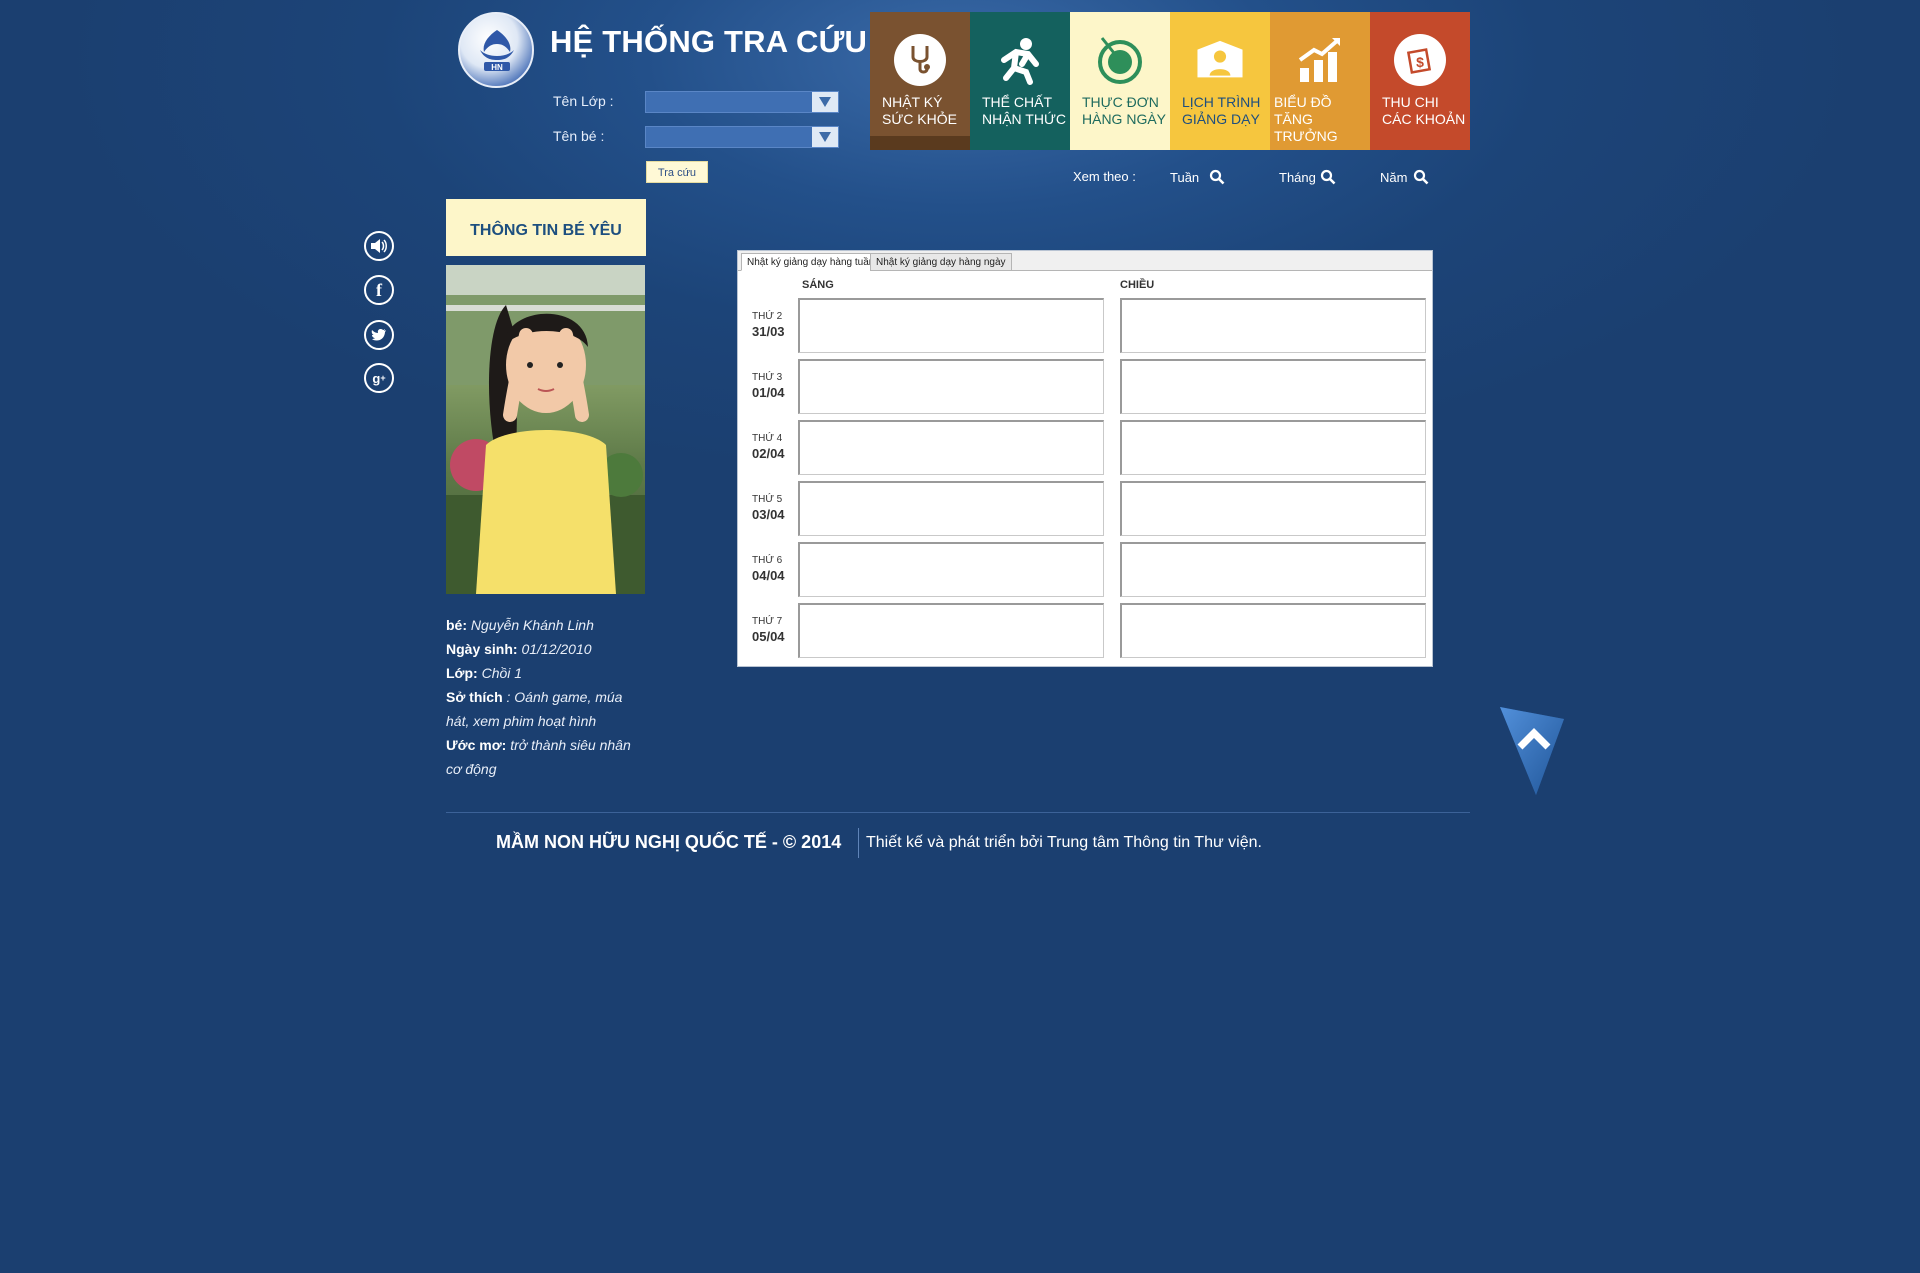  I want to click on money-icon: $, so click(1420, 60).